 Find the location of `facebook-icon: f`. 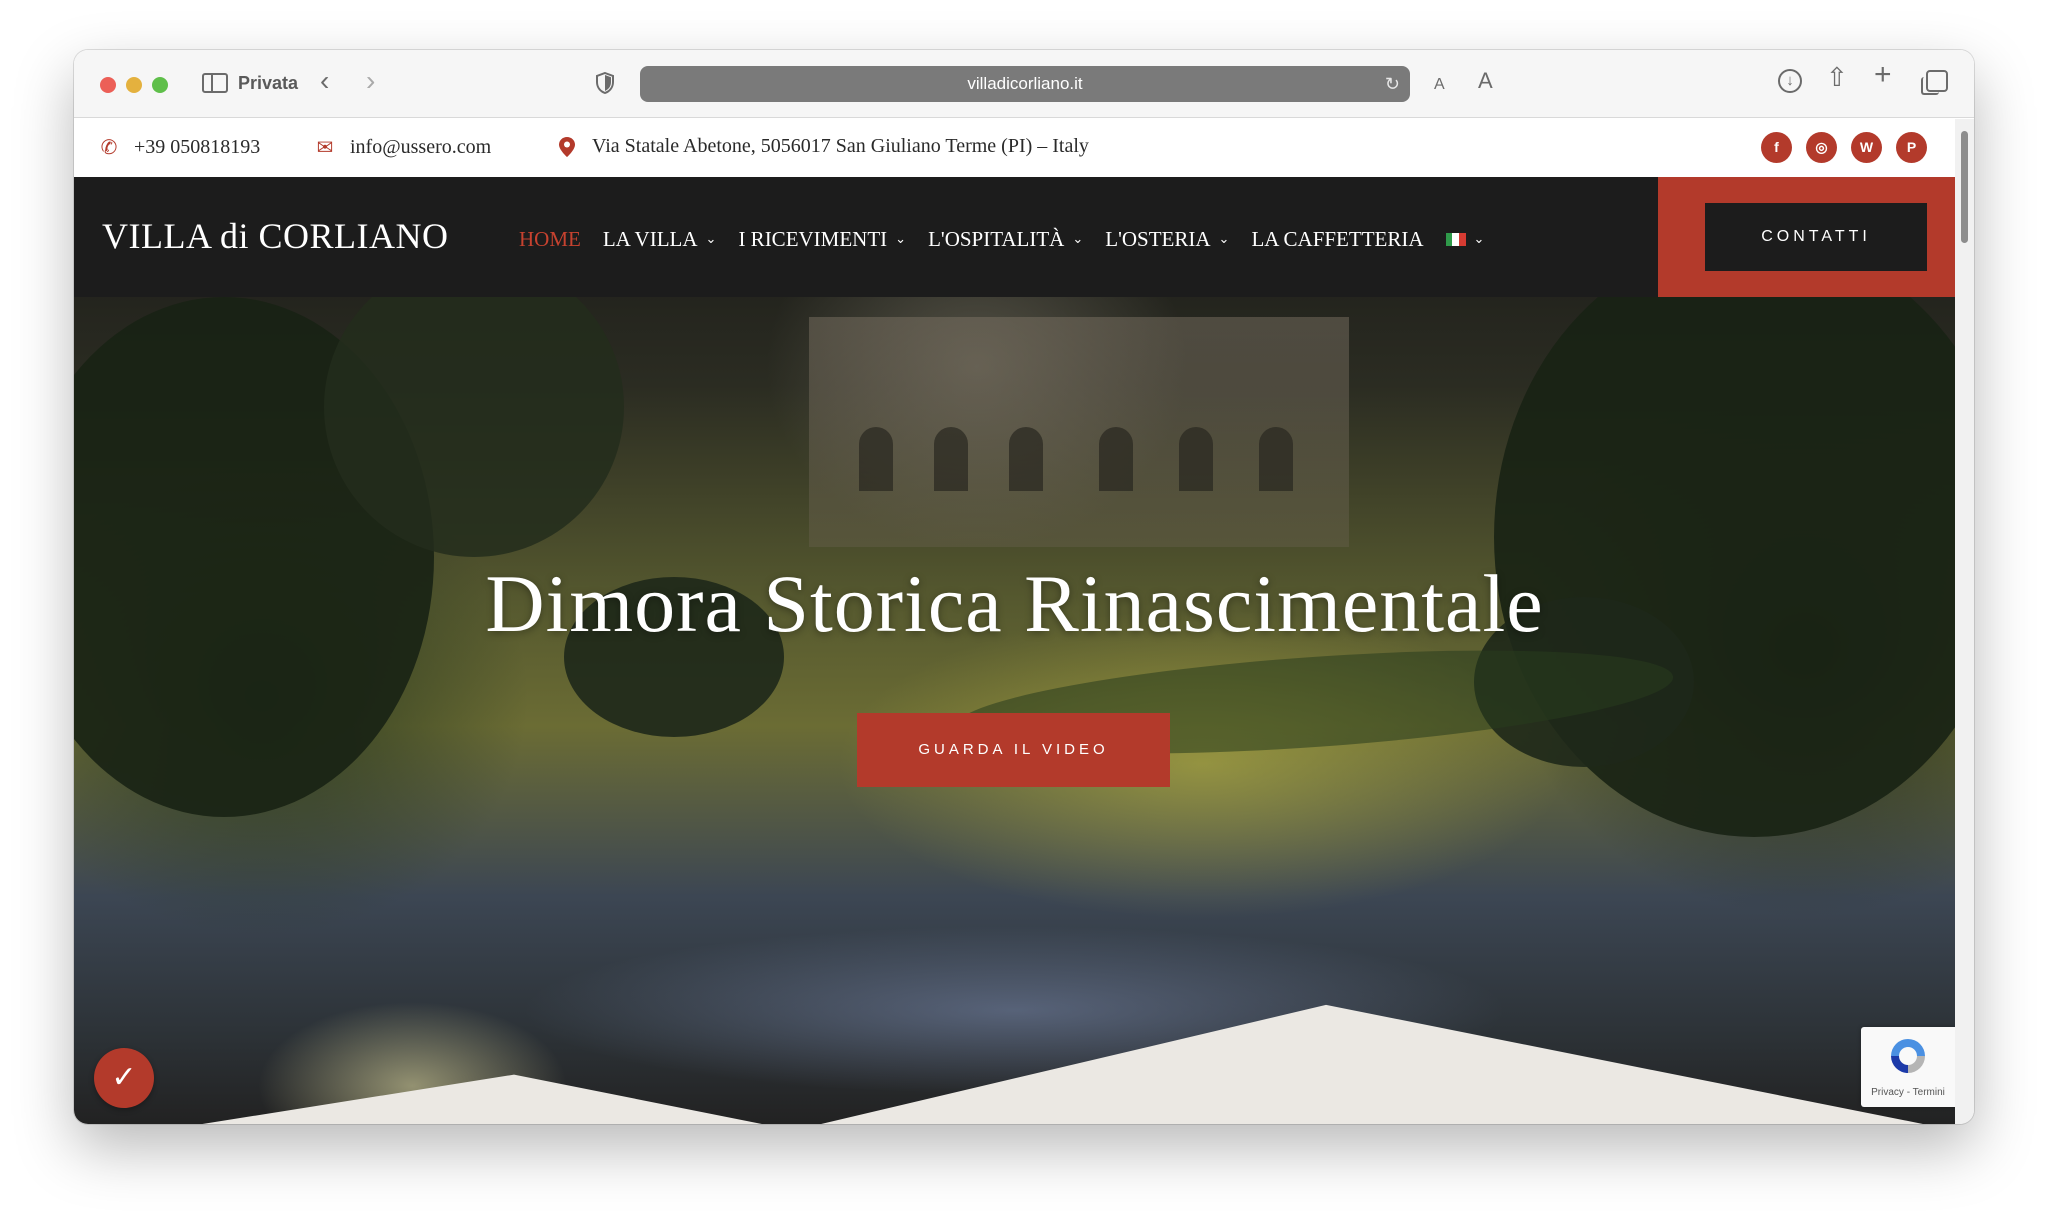

facebook-icon: f is located at coordinates (1776, 147).